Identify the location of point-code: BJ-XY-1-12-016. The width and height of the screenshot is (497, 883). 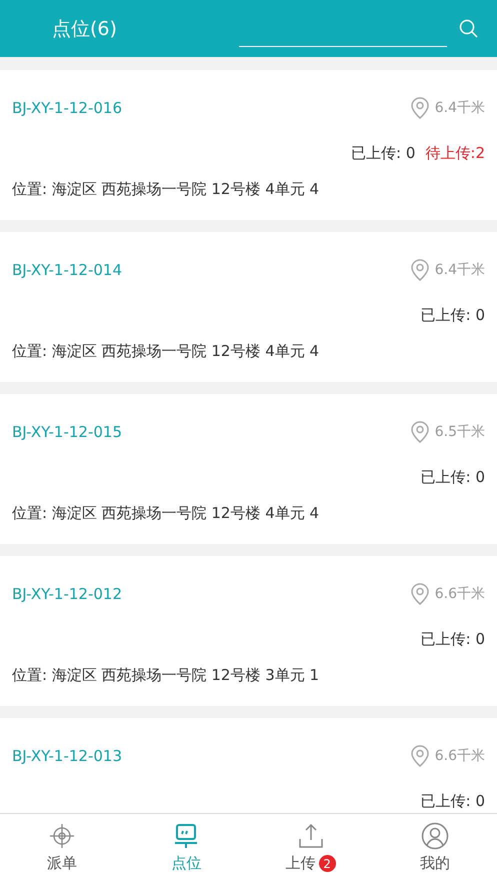
(67, 108).